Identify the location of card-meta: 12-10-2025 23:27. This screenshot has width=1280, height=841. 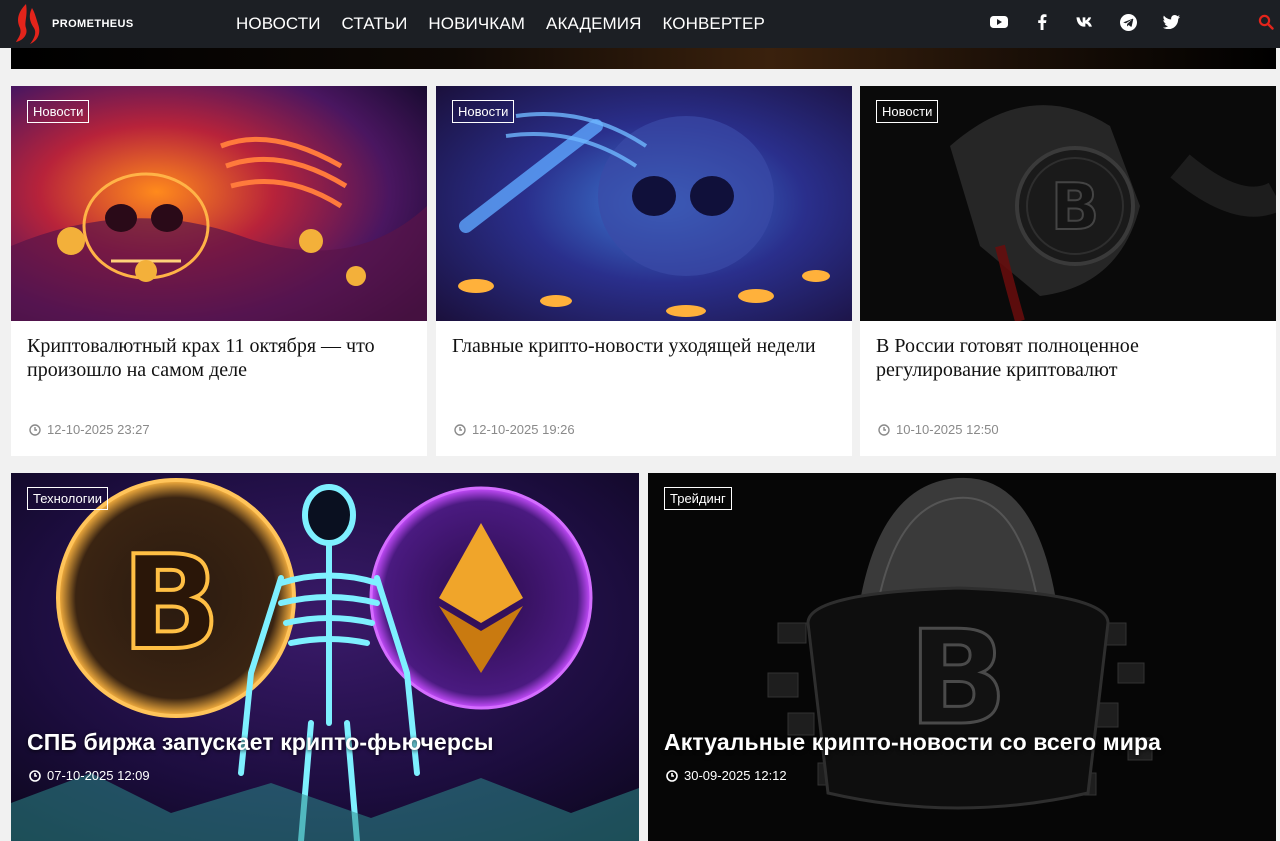
(89, 429).